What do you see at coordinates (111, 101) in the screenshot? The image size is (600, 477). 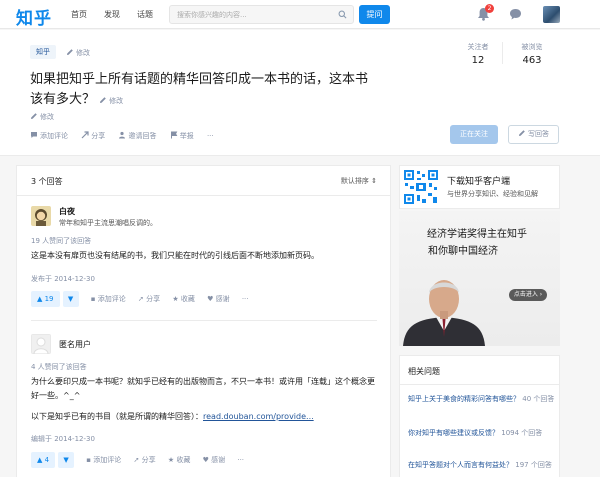 I see `edit-title-link: 修改` at bounding box center [111, 101].